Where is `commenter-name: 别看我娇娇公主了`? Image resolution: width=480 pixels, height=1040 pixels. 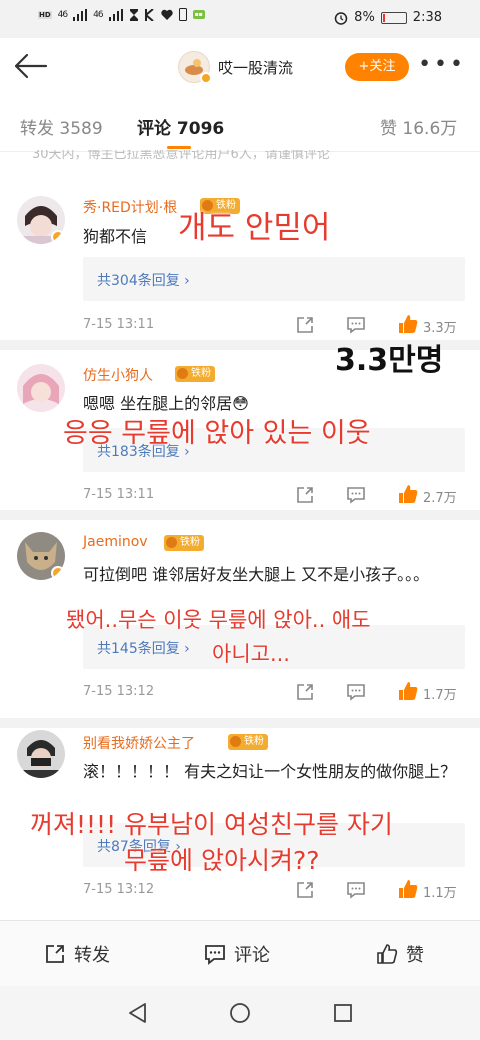 commenter-name: 别看我娇娇公主了 is located at coordinates (139, 743).